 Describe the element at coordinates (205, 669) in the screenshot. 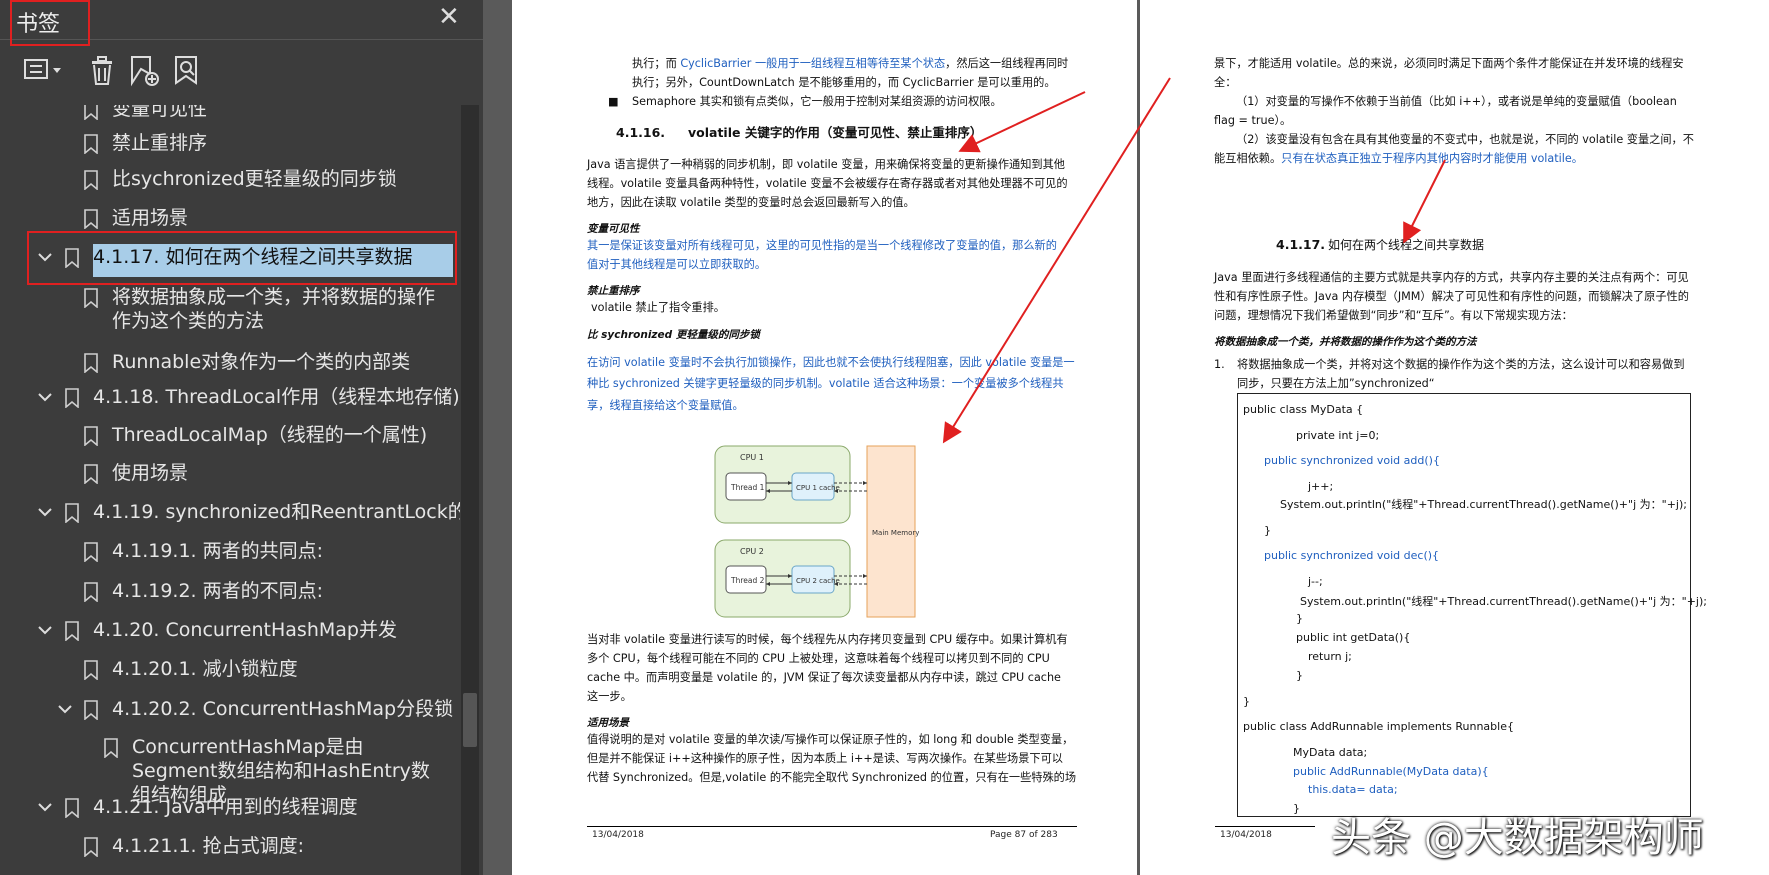

I see `bookmark-label: 4.1.20.1. 减小锁粒度` at that location.